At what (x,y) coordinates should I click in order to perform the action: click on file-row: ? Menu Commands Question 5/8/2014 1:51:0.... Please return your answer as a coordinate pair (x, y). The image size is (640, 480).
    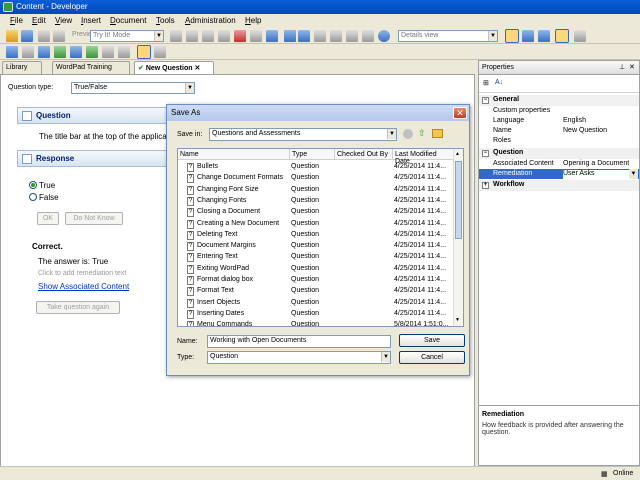
    Looking at the image, I should click on (316, 323).